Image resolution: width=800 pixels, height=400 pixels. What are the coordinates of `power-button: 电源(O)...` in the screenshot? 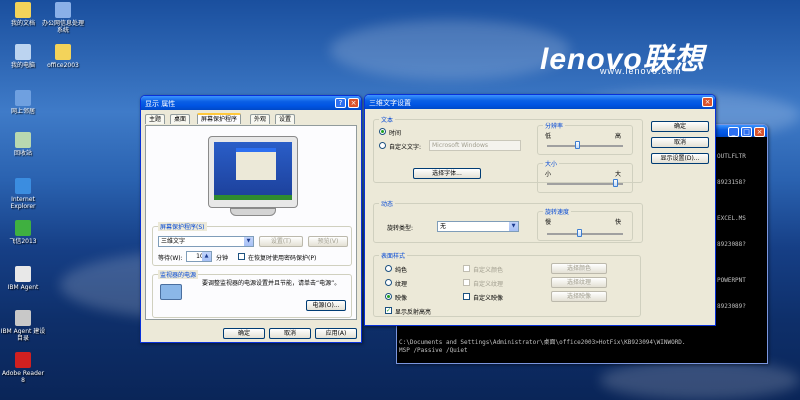 It's located at (326, 305).